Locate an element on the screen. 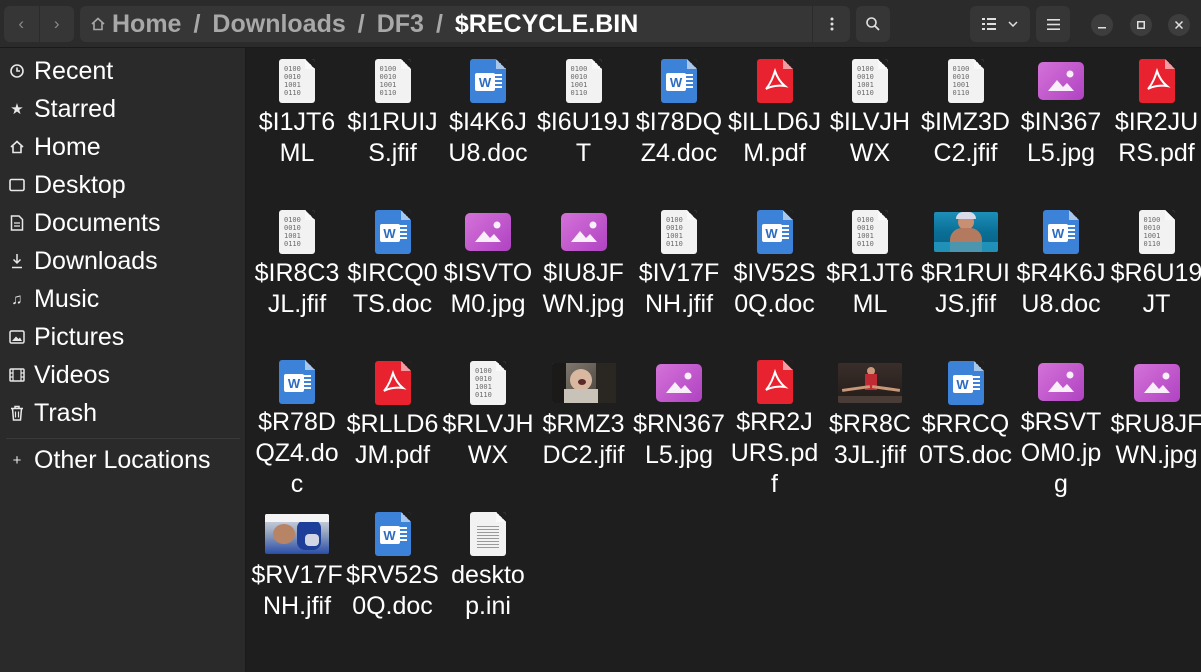  file-item: $R1RUIJS.jfif is located at coordinates (966, 274).